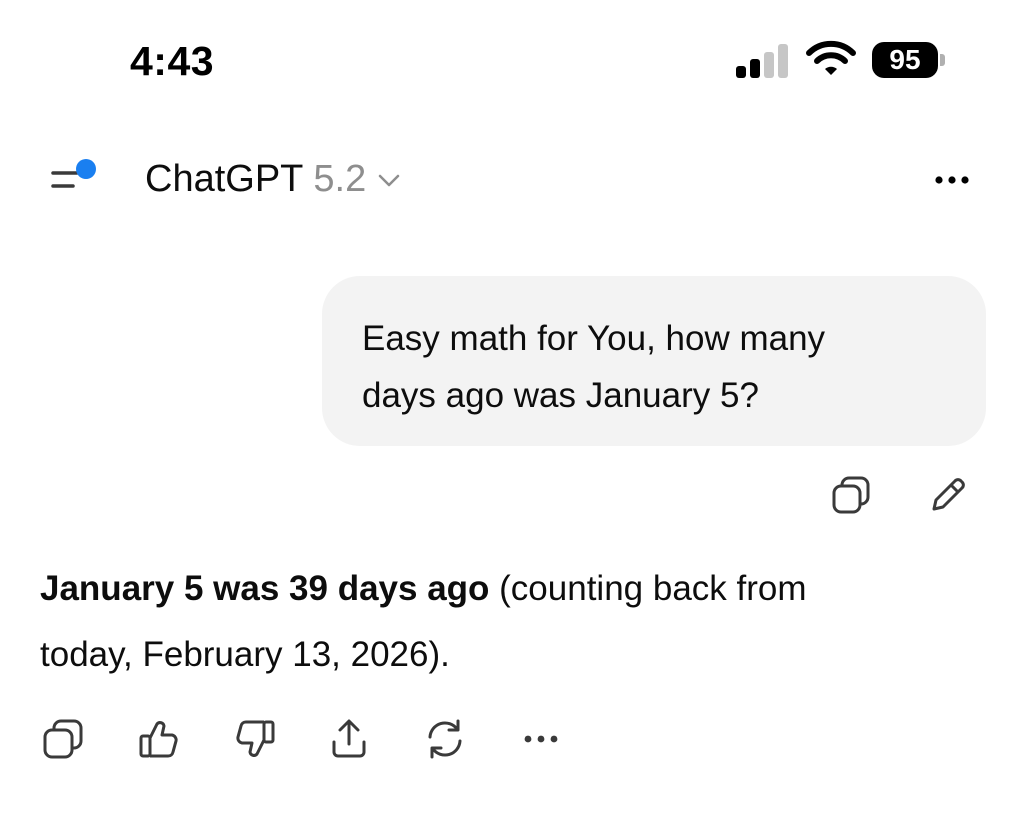 The height and width of the screenshot is (826, 1024). I want to click on thumbs-down-icon, so click(255, 739).